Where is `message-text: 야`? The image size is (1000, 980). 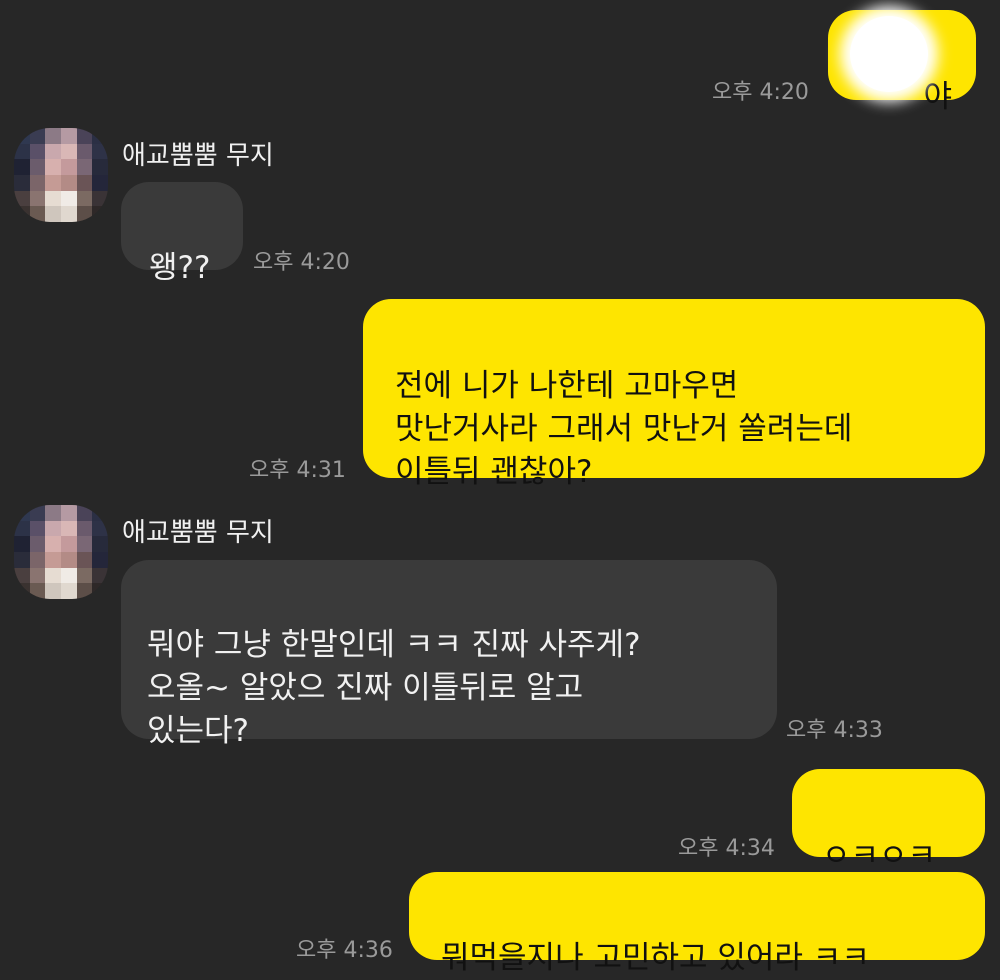
message-text: 야 is located at coordinates (937, 97).